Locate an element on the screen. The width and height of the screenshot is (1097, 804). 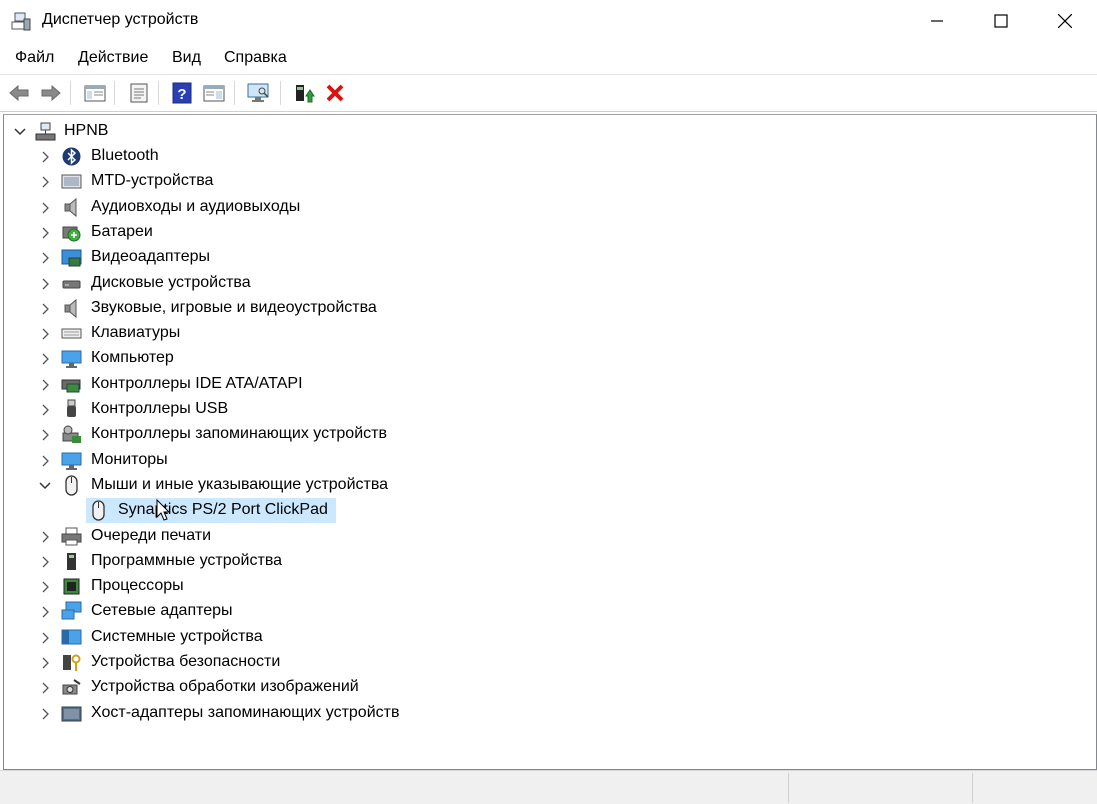
tree-category-item: Процессоры is located at coordinates (354, 586).